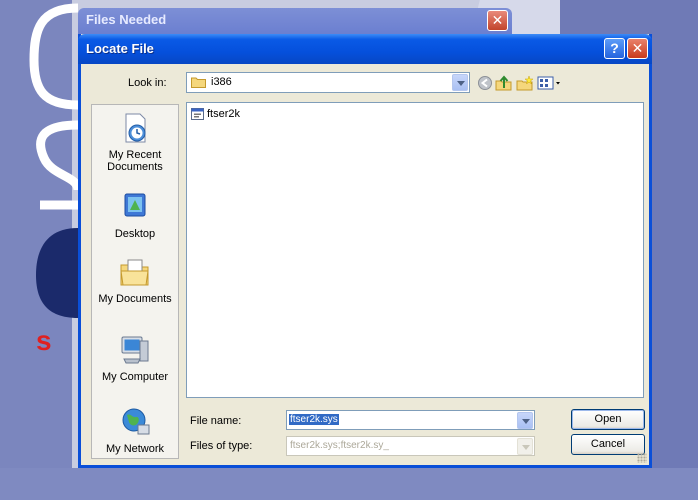 Image resolution: width=698 pixels, height=500 pixels. What do you see at coordinates (197, 114) in the screenshot?
I see `system-file-icon` at bounding box center [197, 114].